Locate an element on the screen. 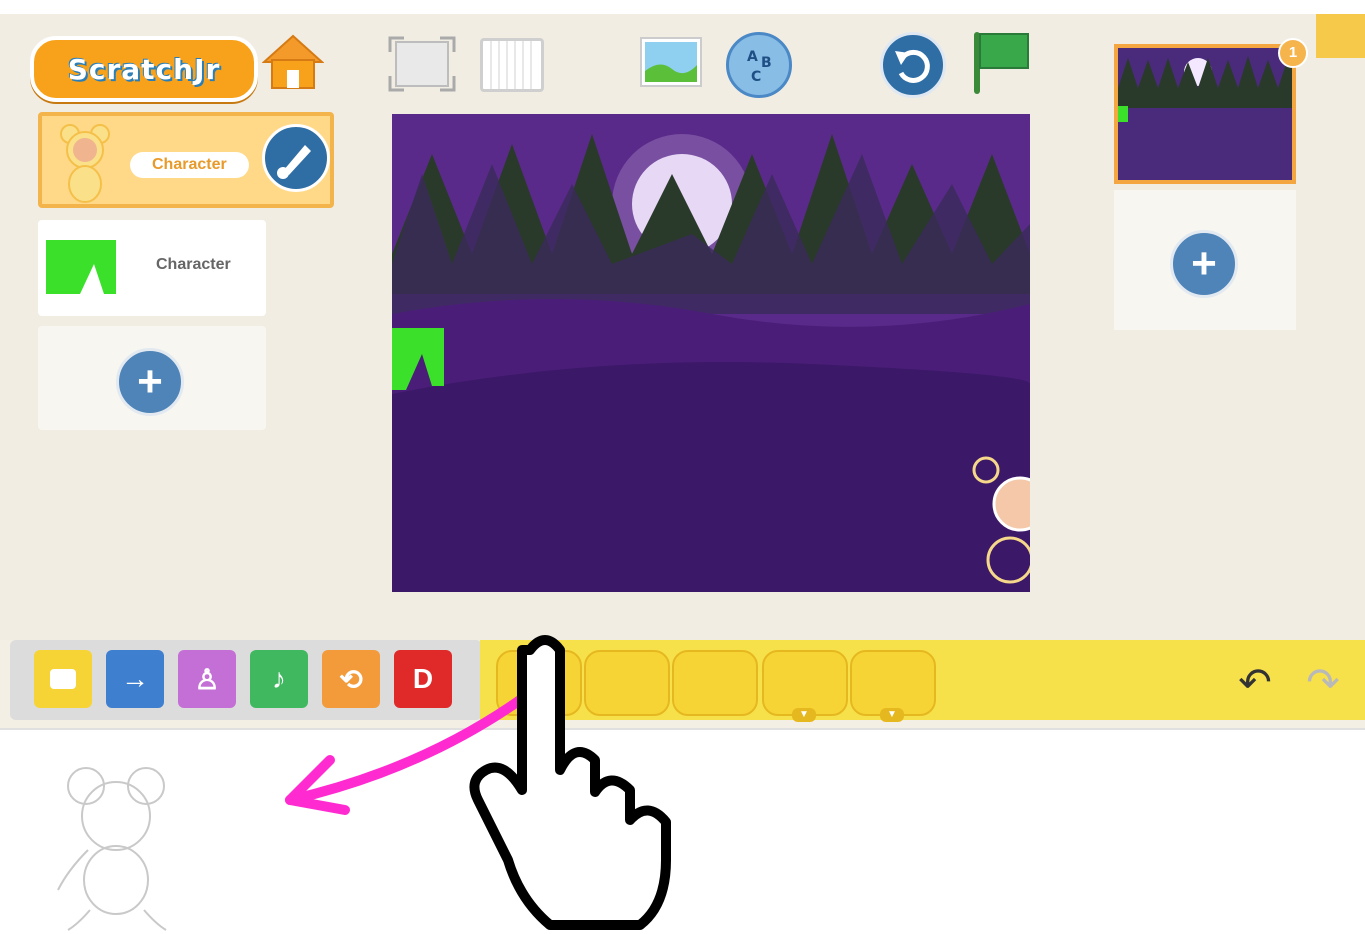 The height and width of the screenshot is (934, 1365). sprite-item-character-2: Character is located at coordinates (152, 268).